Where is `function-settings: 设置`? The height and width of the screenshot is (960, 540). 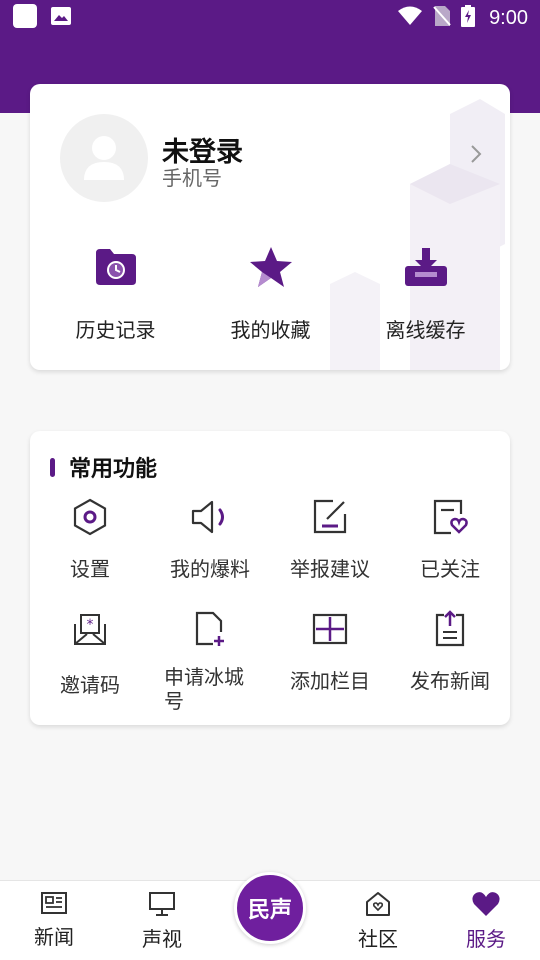 function-settings: 设置 is located at coordinates (90, 553).